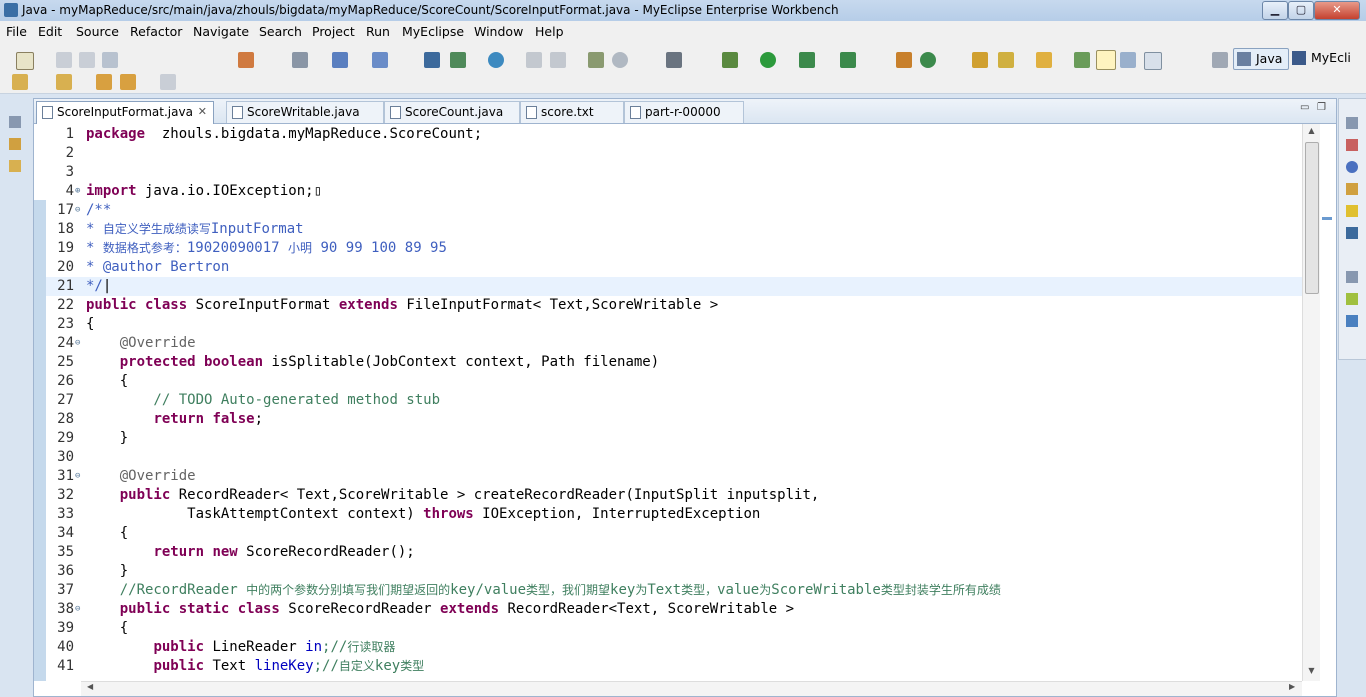  What do you see at coordinates (125, 112) in the screenshot?
I see `tab-scoreinputformat: ScoreInputFormat.java ✕` at bounding box center [125, 112].